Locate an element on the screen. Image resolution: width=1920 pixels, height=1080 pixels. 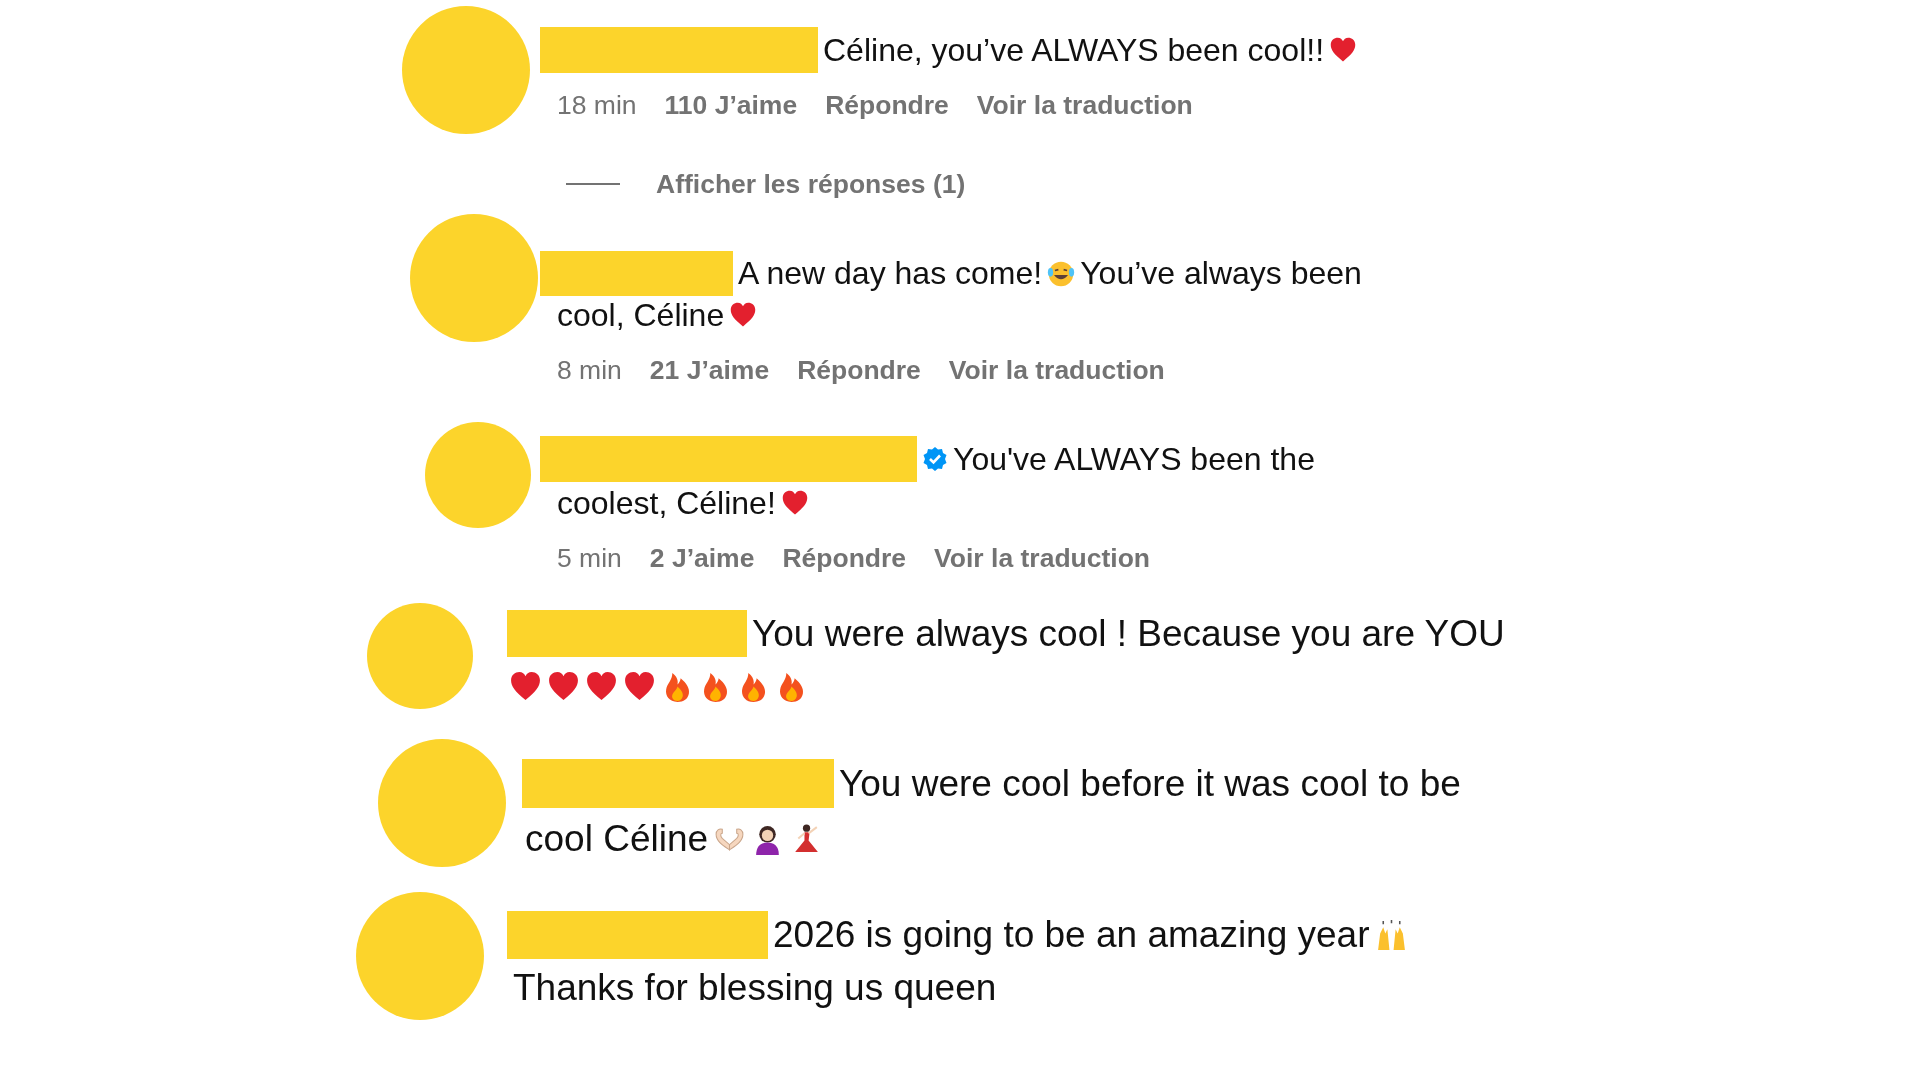
comment-text: cool Céline is located at coordinates (617, 839).